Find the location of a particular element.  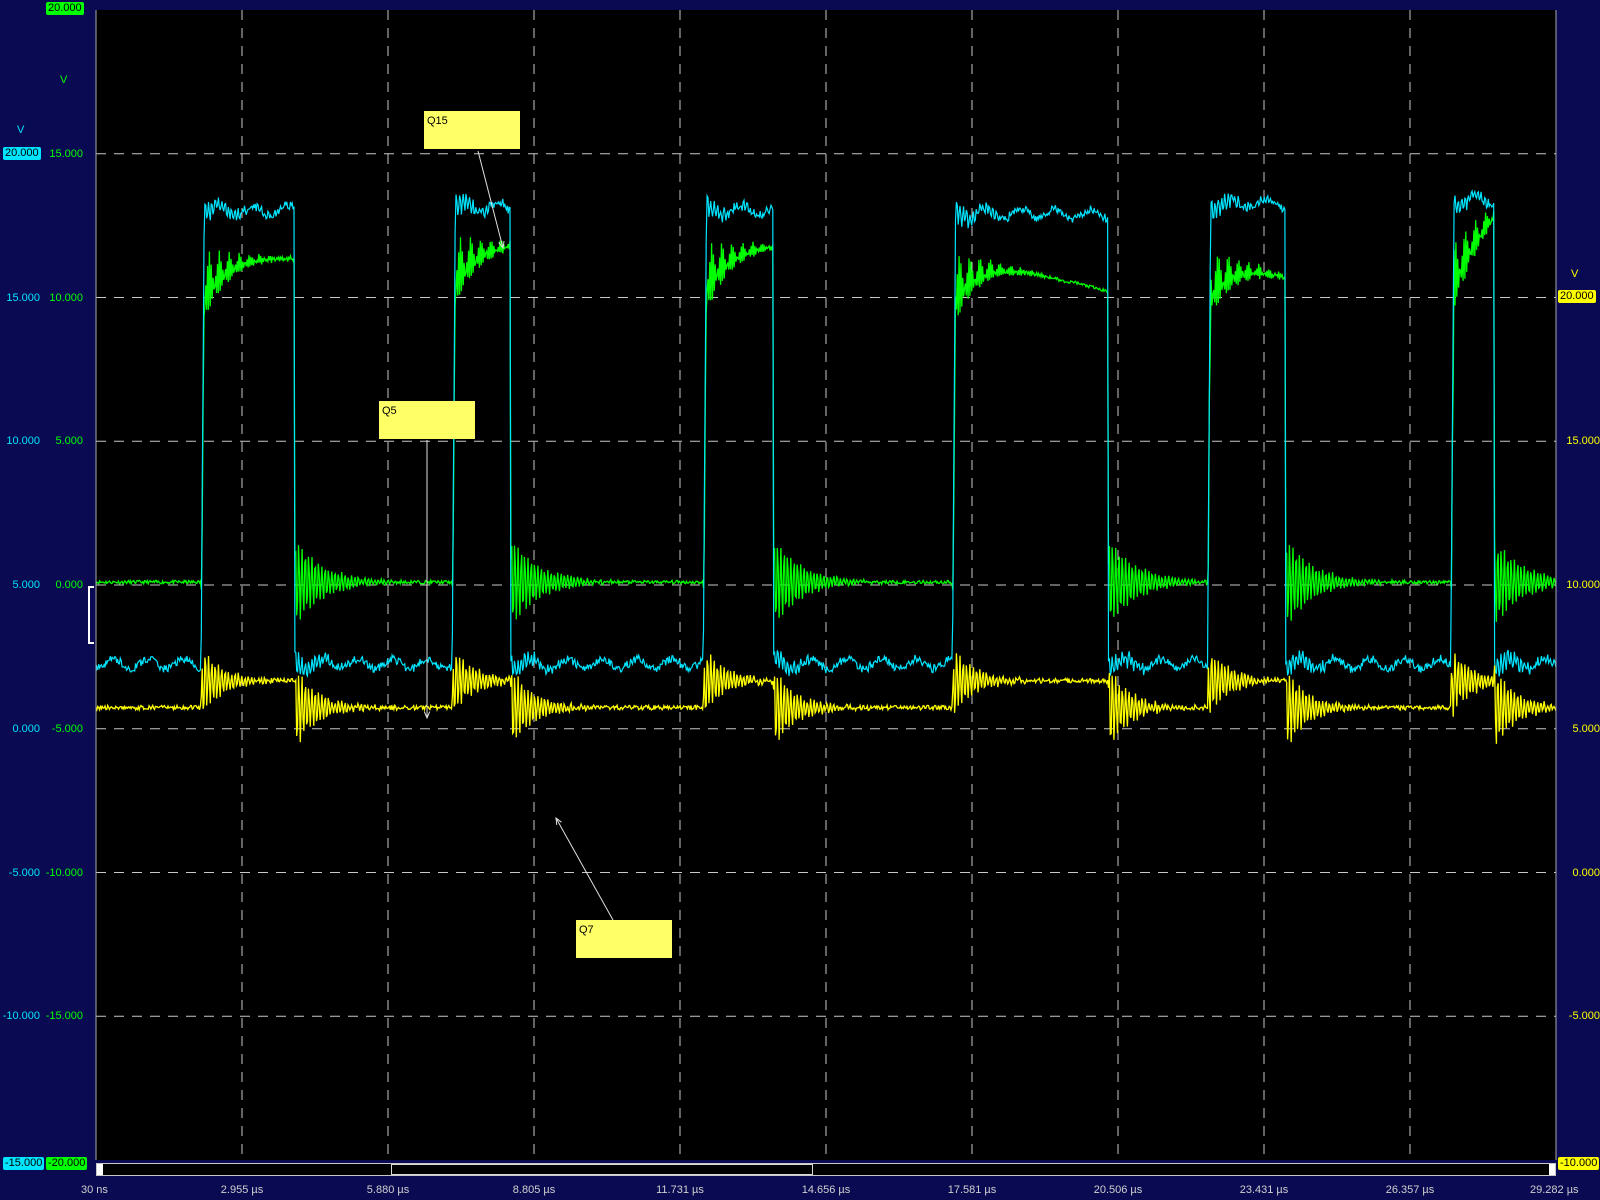

x-axis-tick: 17.581 µs is located at coordinates (972, 1190).